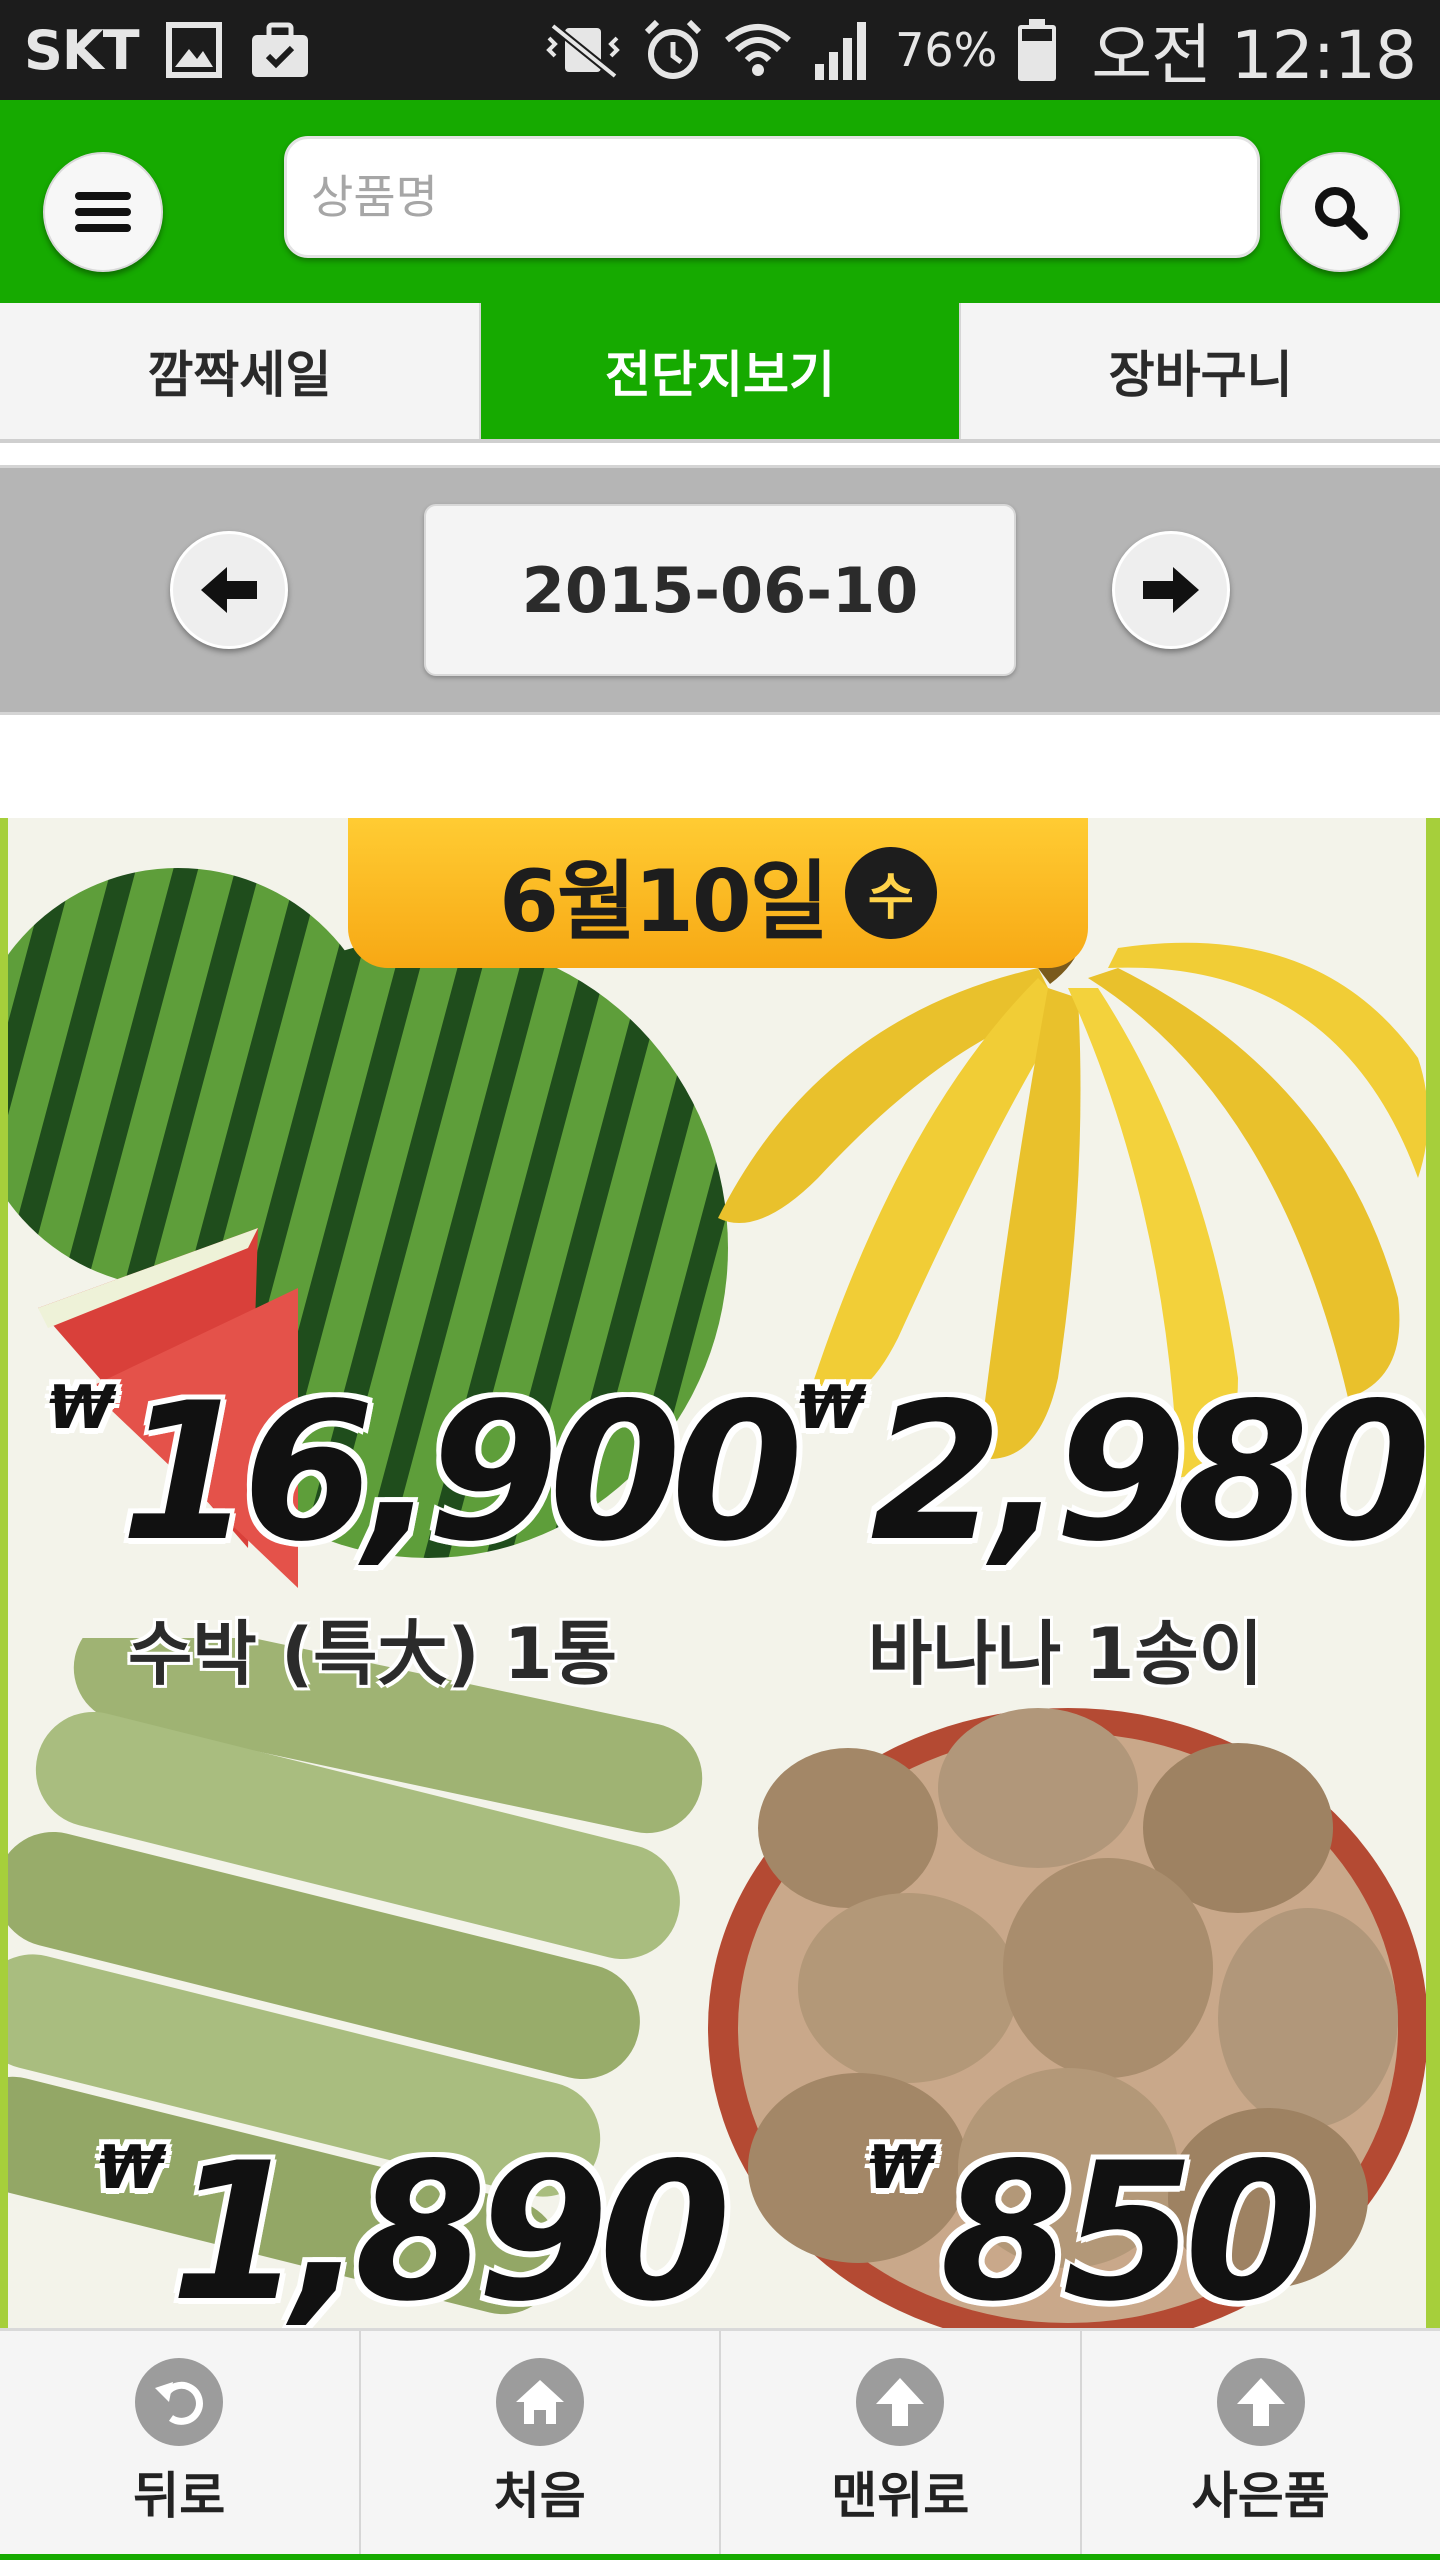  I want to click on status-left: SKT, so click(167, 50).